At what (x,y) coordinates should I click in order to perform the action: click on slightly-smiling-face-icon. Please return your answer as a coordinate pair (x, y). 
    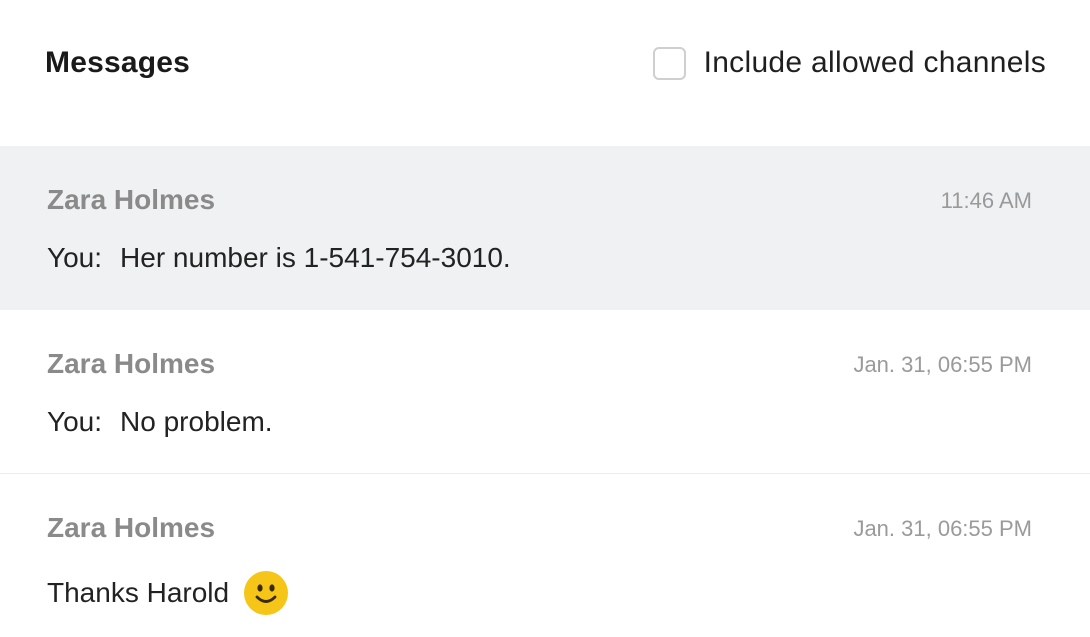
    Looking at the image, I should click on (266, 593).